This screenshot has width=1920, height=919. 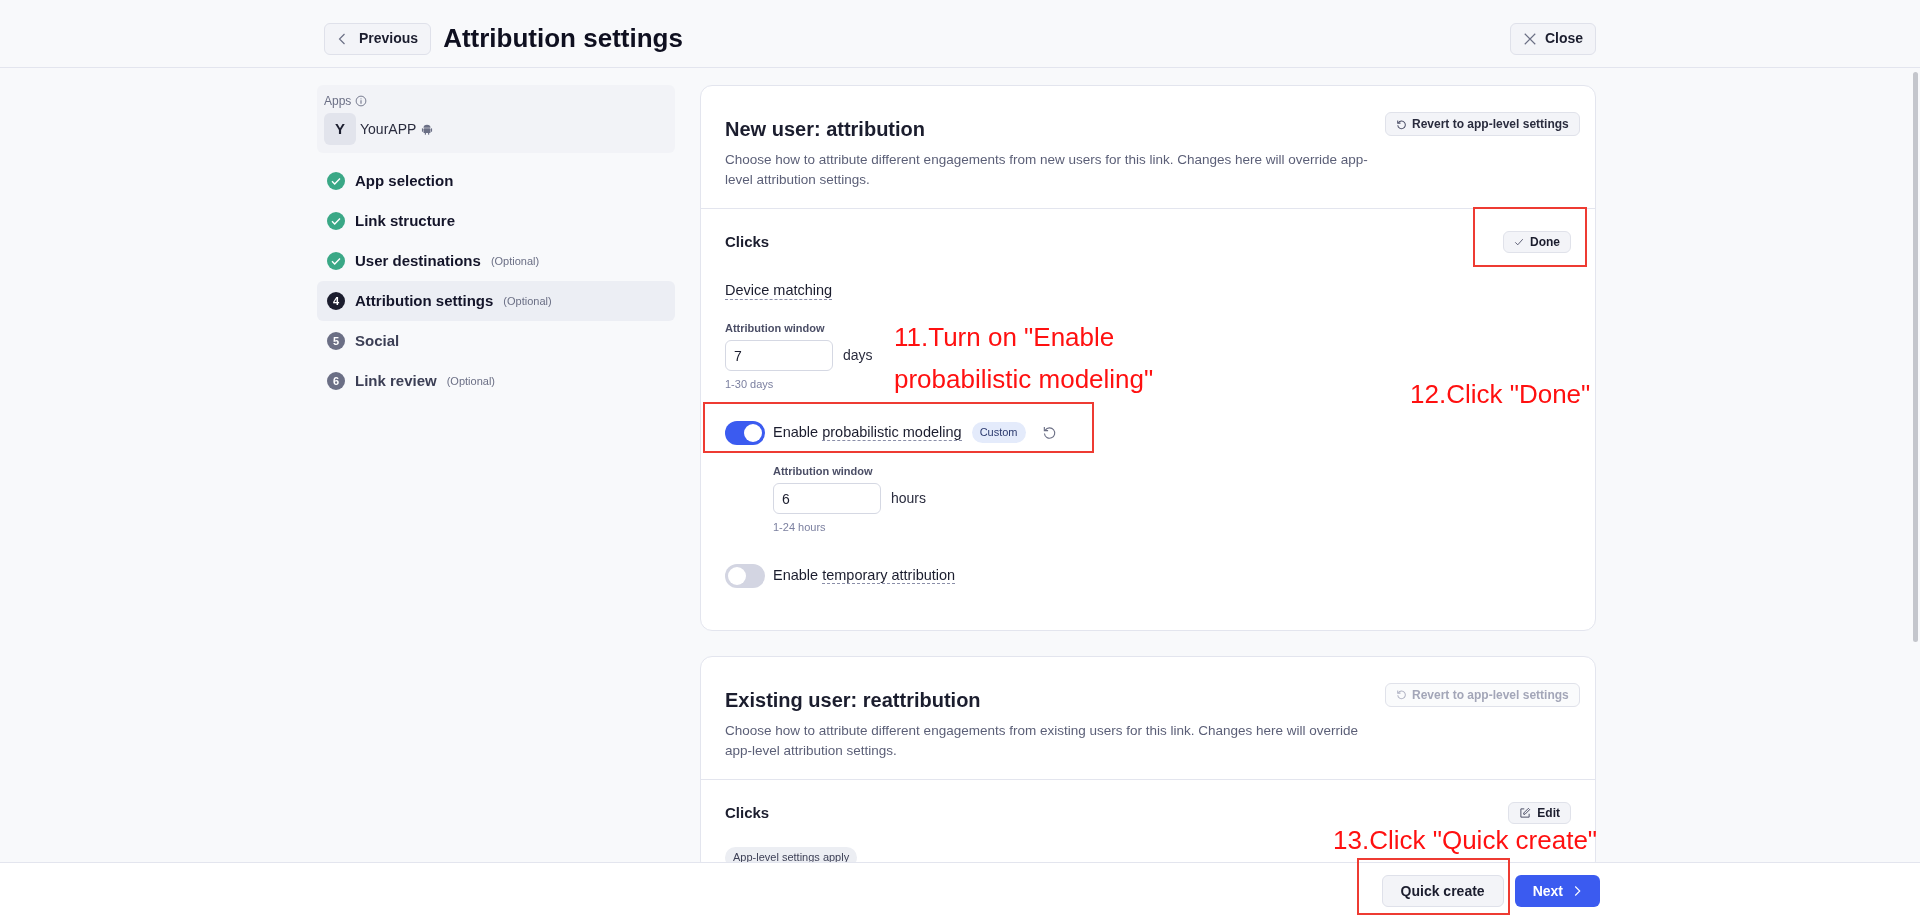 What do you see at coordinates (342, 38) in the screenshot?
I see `chevron-left-icon` at bounding box center [342, 38].